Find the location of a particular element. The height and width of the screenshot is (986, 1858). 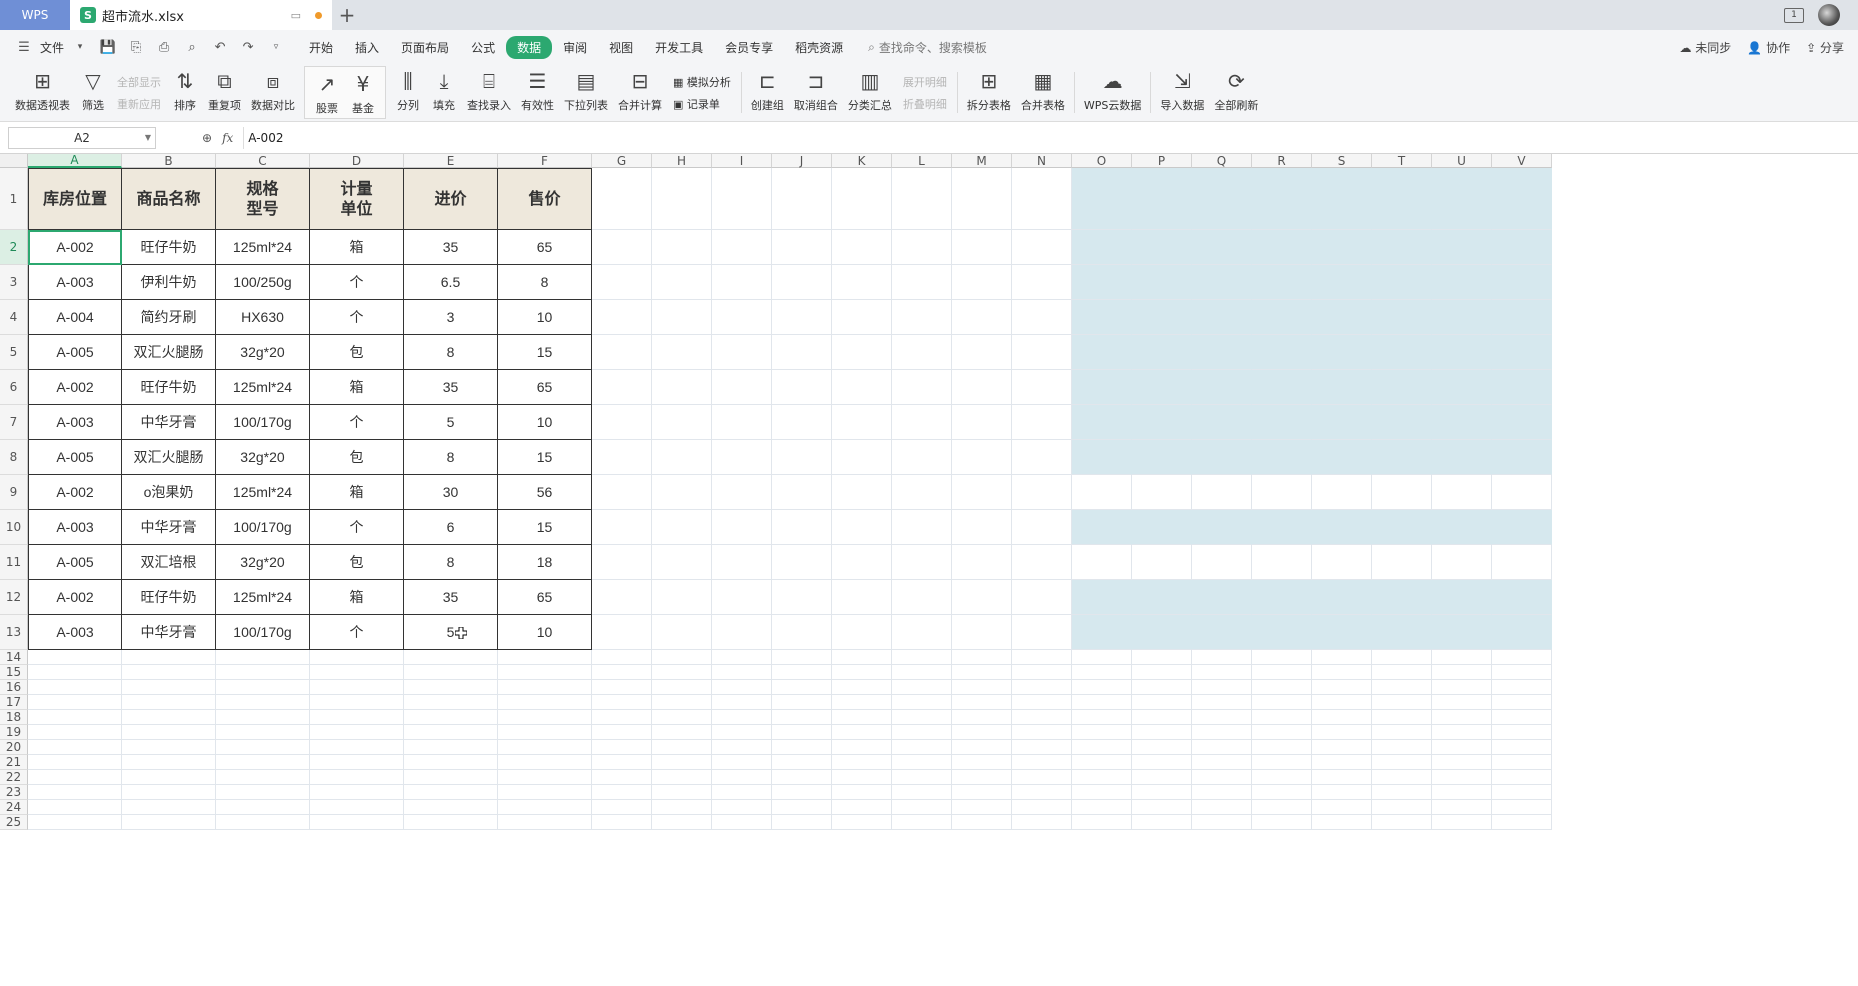

cell-c14 is located at coordinates (263, 657).